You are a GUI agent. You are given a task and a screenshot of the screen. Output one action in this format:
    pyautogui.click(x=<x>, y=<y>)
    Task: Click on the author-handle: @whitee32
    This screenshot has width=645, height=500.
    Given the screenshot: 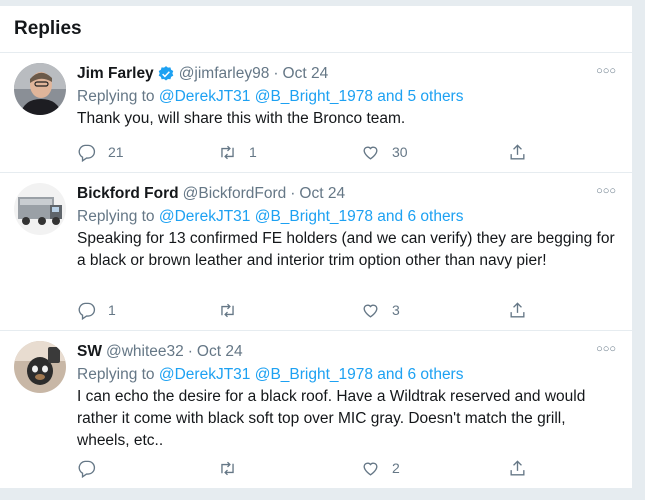 What is the action you would take?
    pyautogui.click(x=145, y=352)
    